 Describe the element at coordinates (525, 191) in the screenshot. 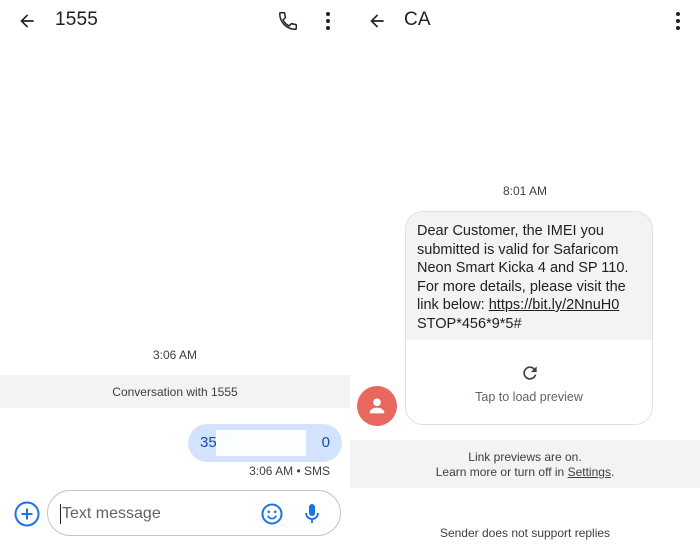

I see `message-timestamp: 8:01 AM` at that location.